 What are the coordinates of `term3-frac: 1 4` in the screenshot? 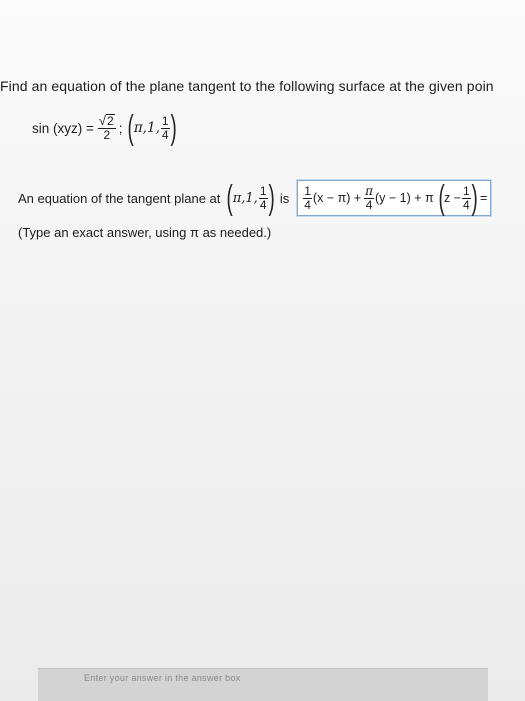 It's located at (466, 197).